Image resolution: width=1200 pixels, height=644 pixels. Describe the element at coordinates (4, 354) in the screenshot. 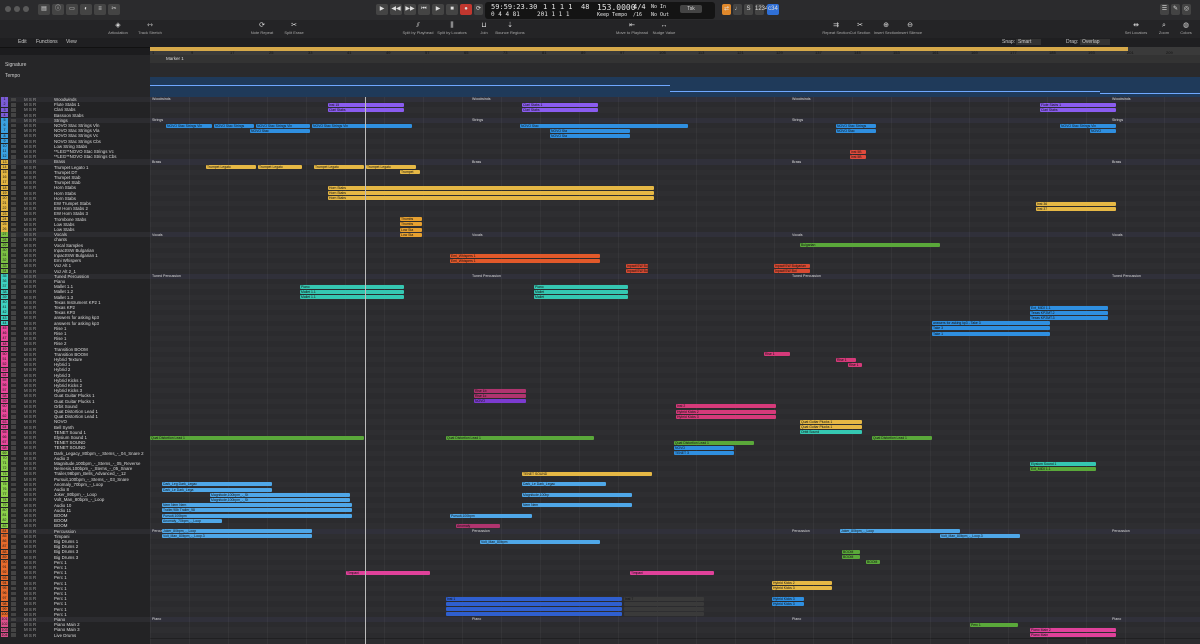

I see `track-number: 50` at that location.